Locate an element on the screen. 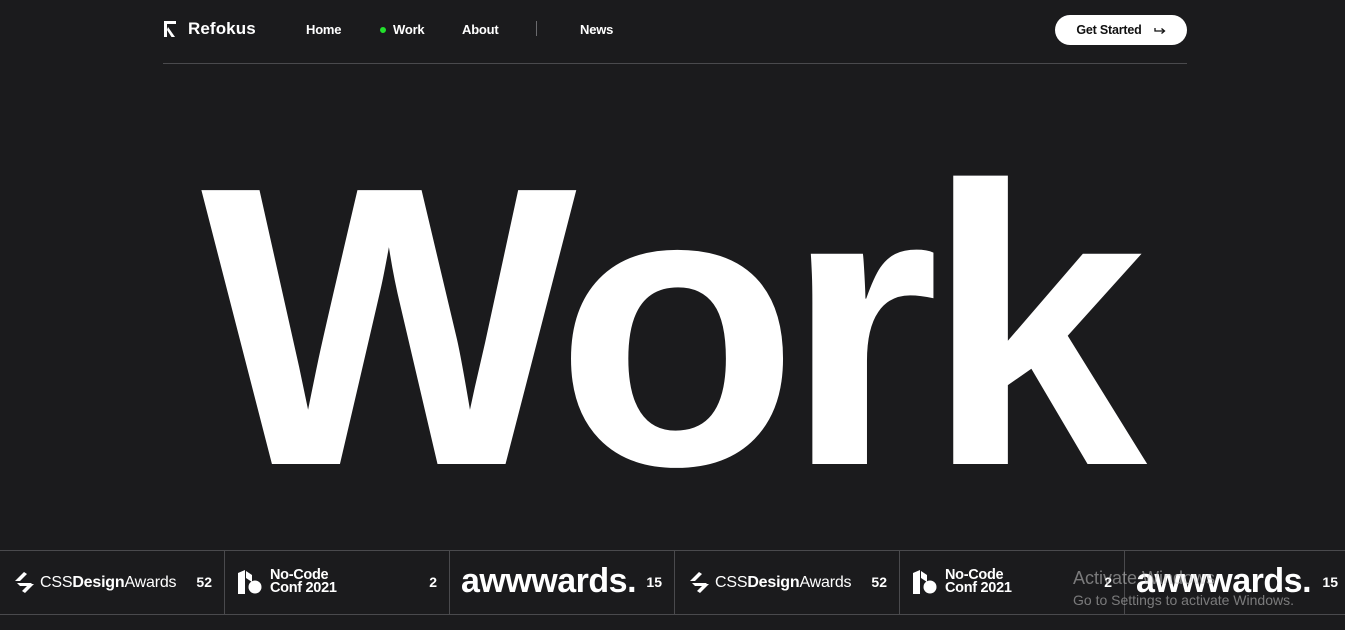 Image resolution: width=1345 pixels, height=630 pixels. refokus-logo-icon is located at coordinates (170, 29).